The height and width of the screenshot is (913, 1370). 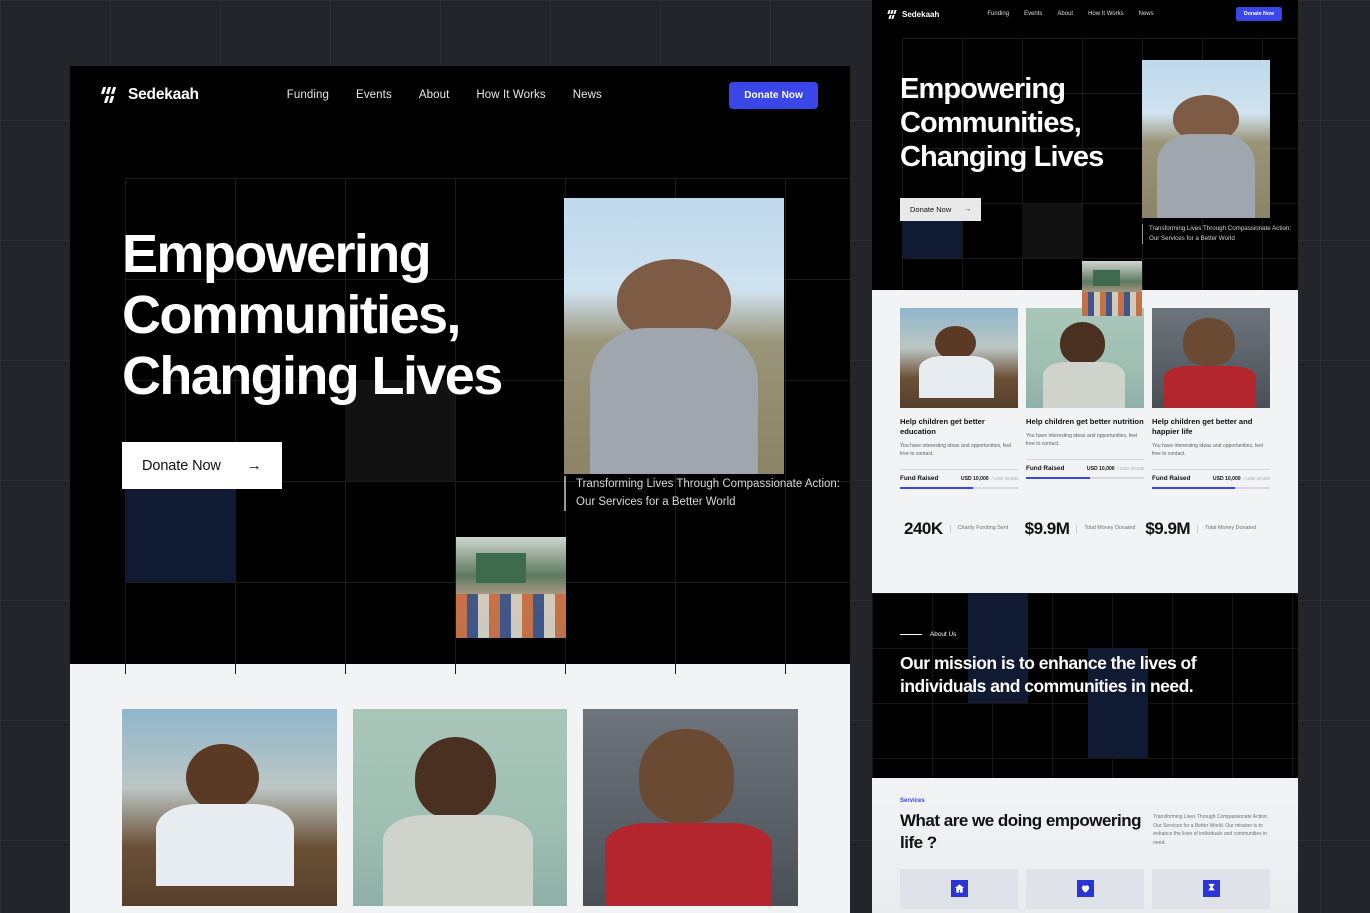 What do you see at coordinates (1106, 14) in the screenshot?
I see `compact-nav-link-how-it-works: How It Works` at bounding box center [1106, 14].